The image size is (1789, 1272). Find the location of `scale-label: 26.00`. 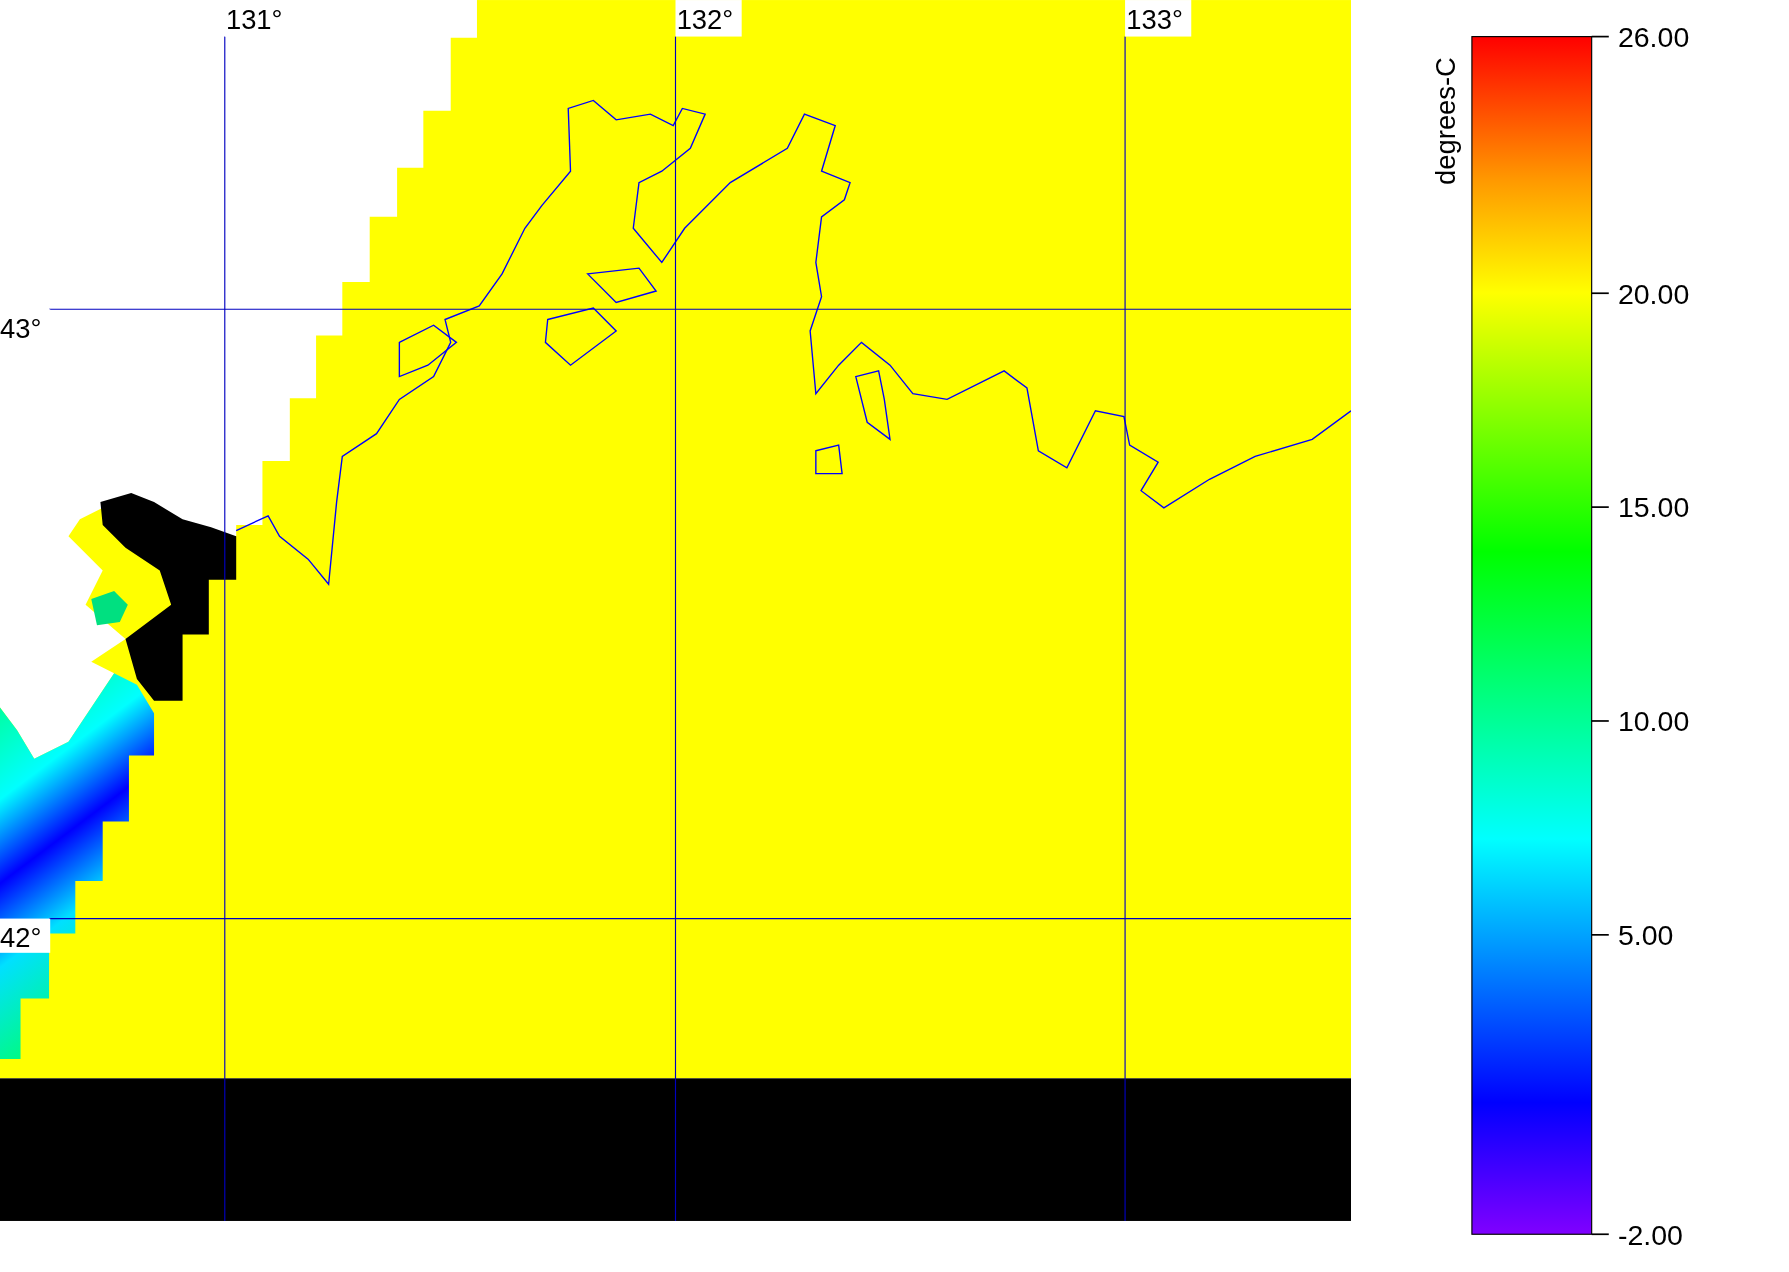

scale-label: 26.00 is located at coordinates (1653, 36).